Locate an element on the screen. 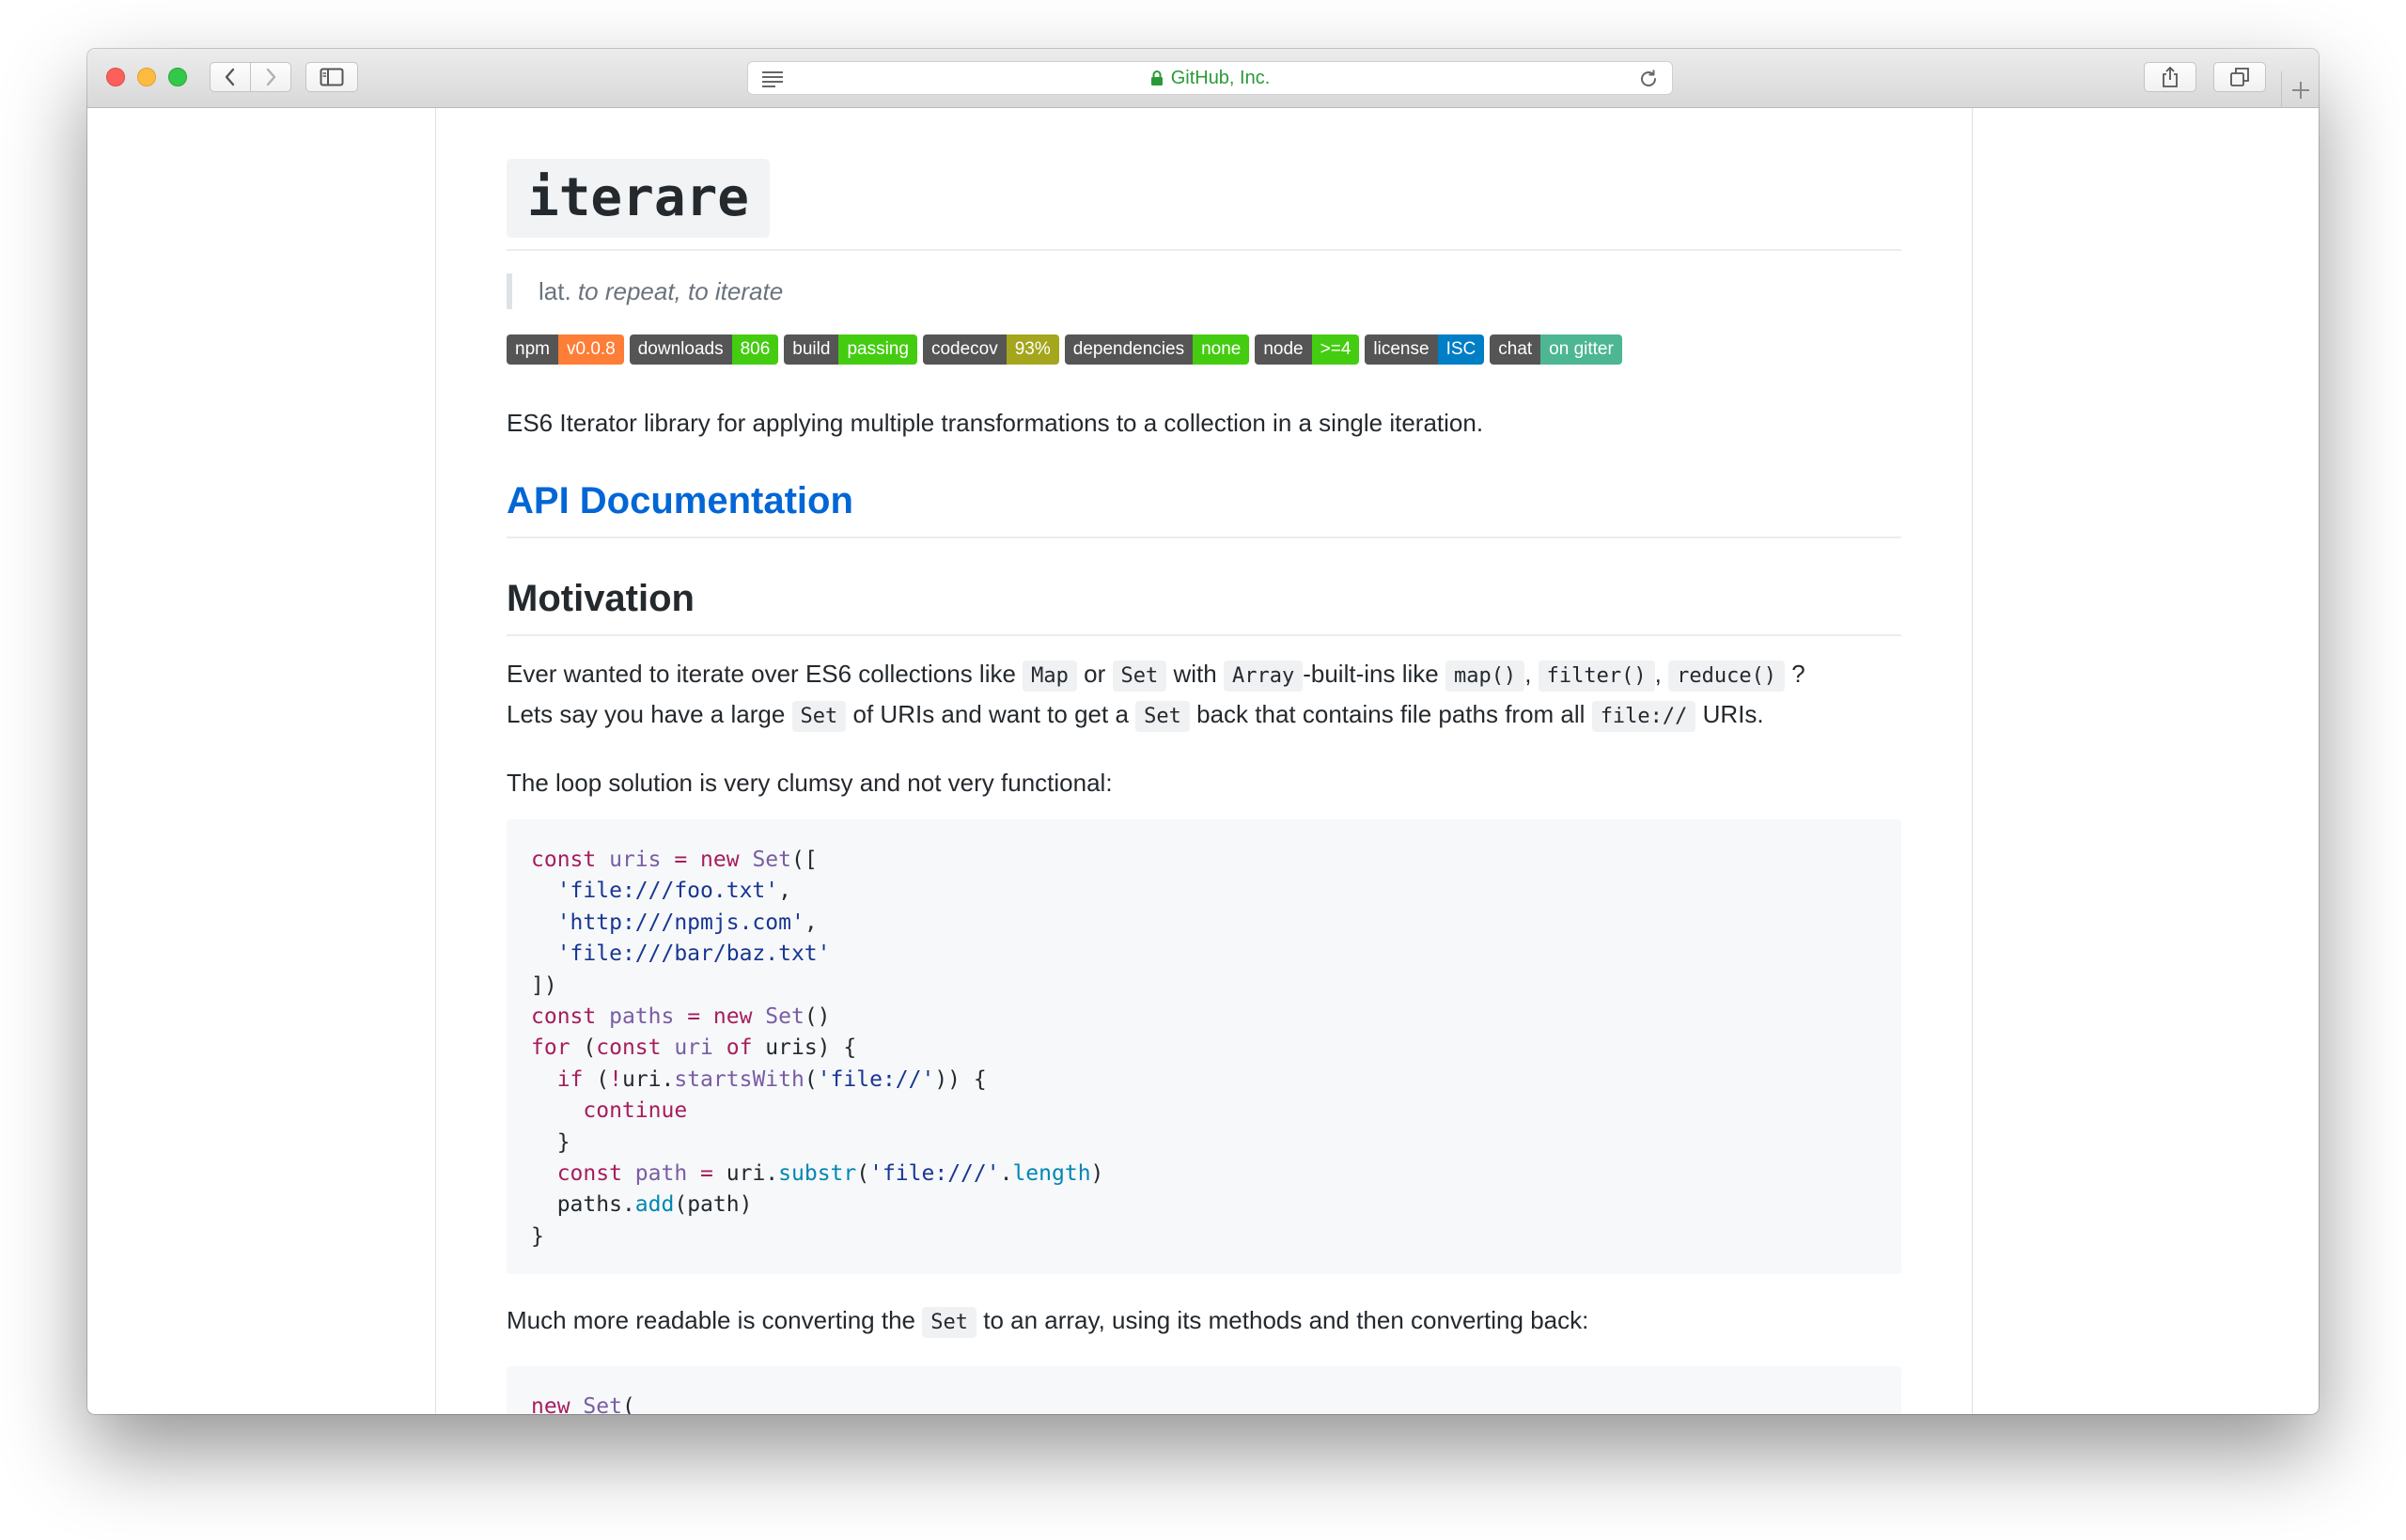 The image size is (2406, 1540). text: Lets say you have a large is located at coordinates (646, 714).